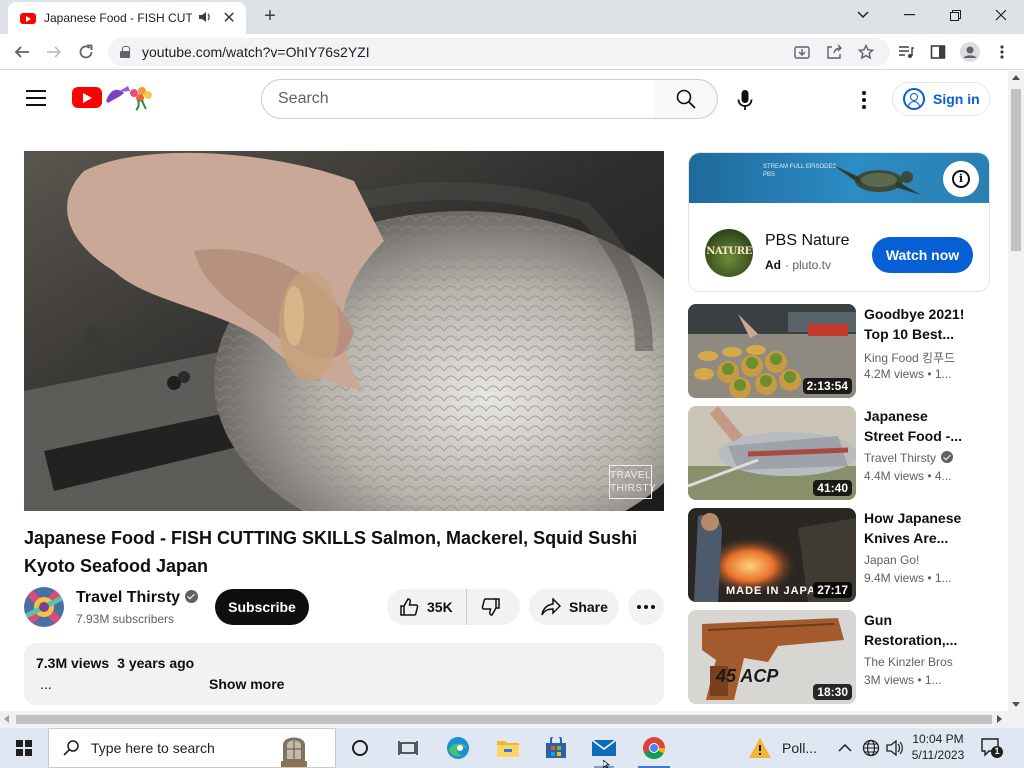 The image size is (1024, 768). Describe the element at coordinates (924, 357) in the screenshot. I see `channel-name: King Food 킹푸드` at that location.